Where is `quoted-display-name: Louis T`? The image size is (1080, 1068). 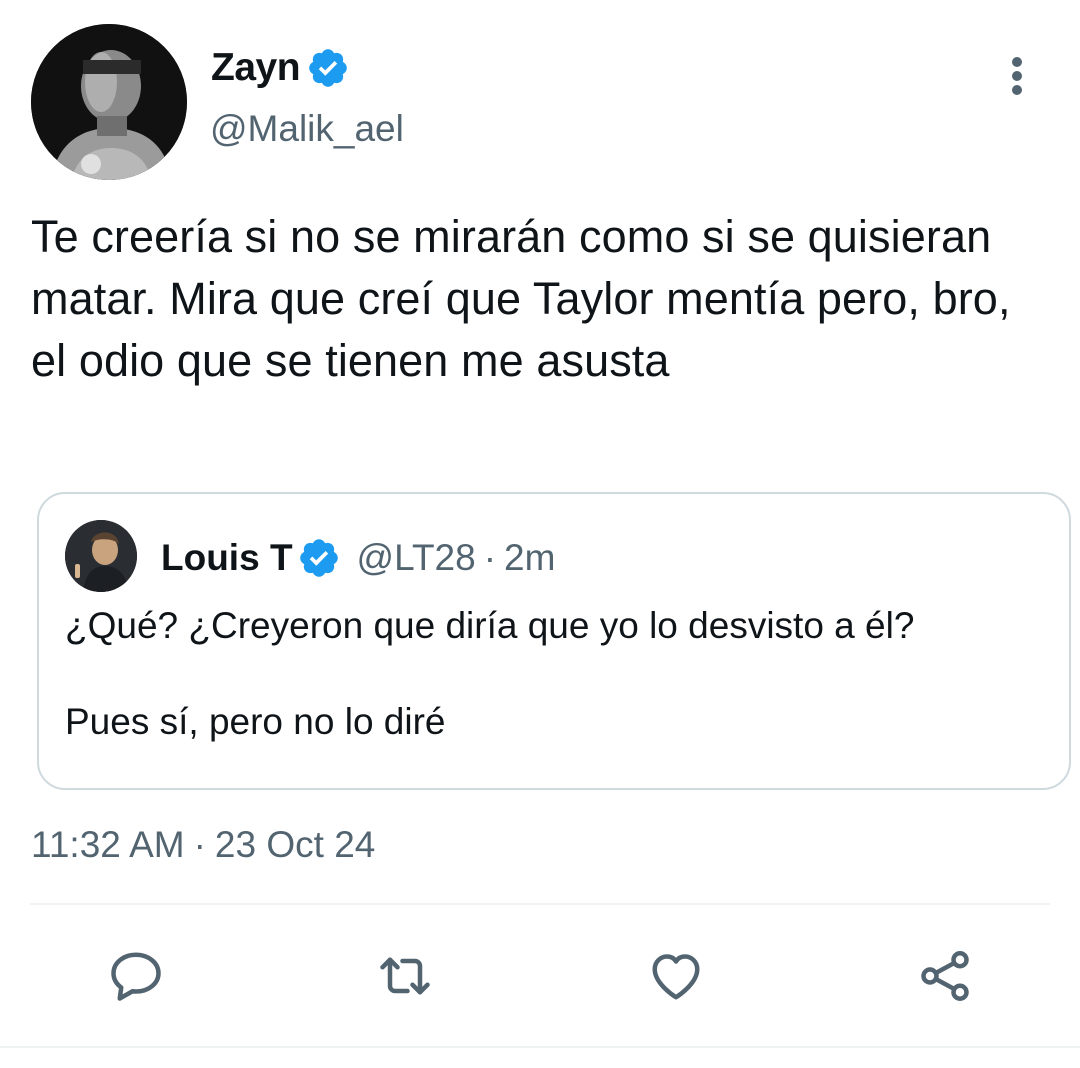
quoted-display-name: Louis T is located at coordinates (227, 557).